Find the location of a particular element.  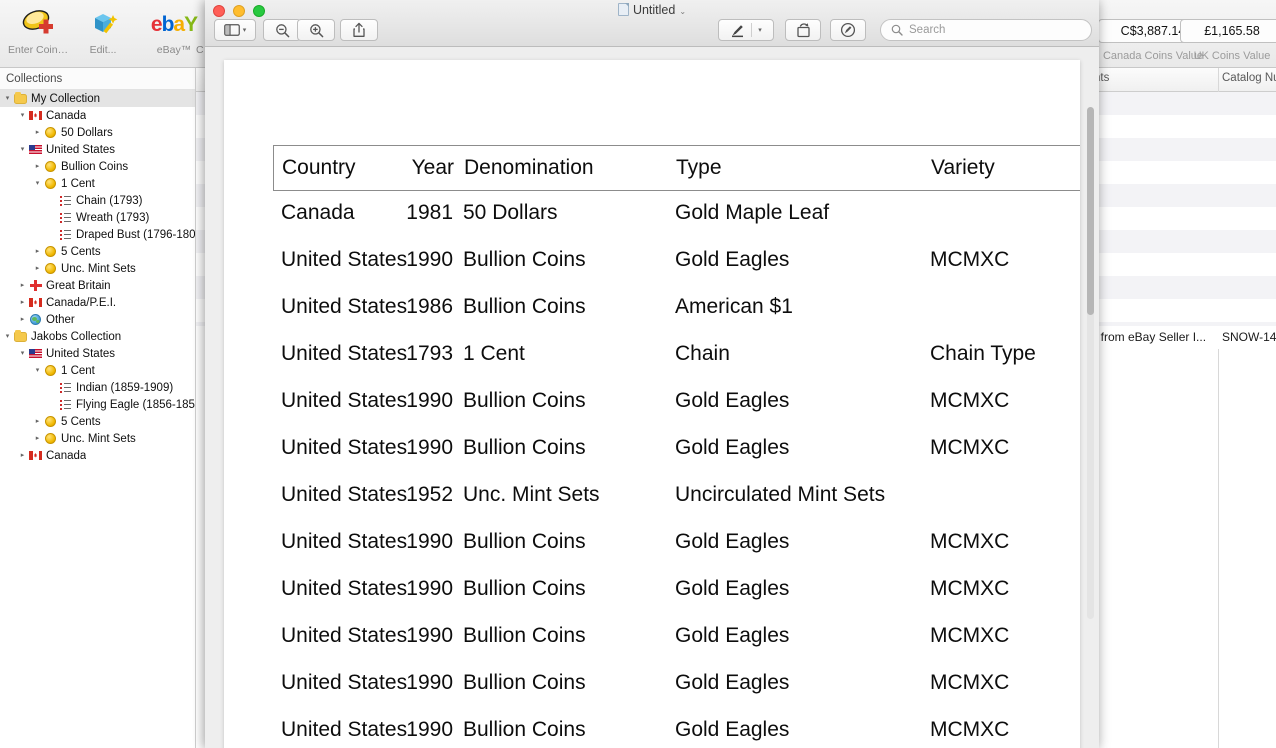

canada-coins-value: C$3,887.14 is located at coordinates (1153, 31).